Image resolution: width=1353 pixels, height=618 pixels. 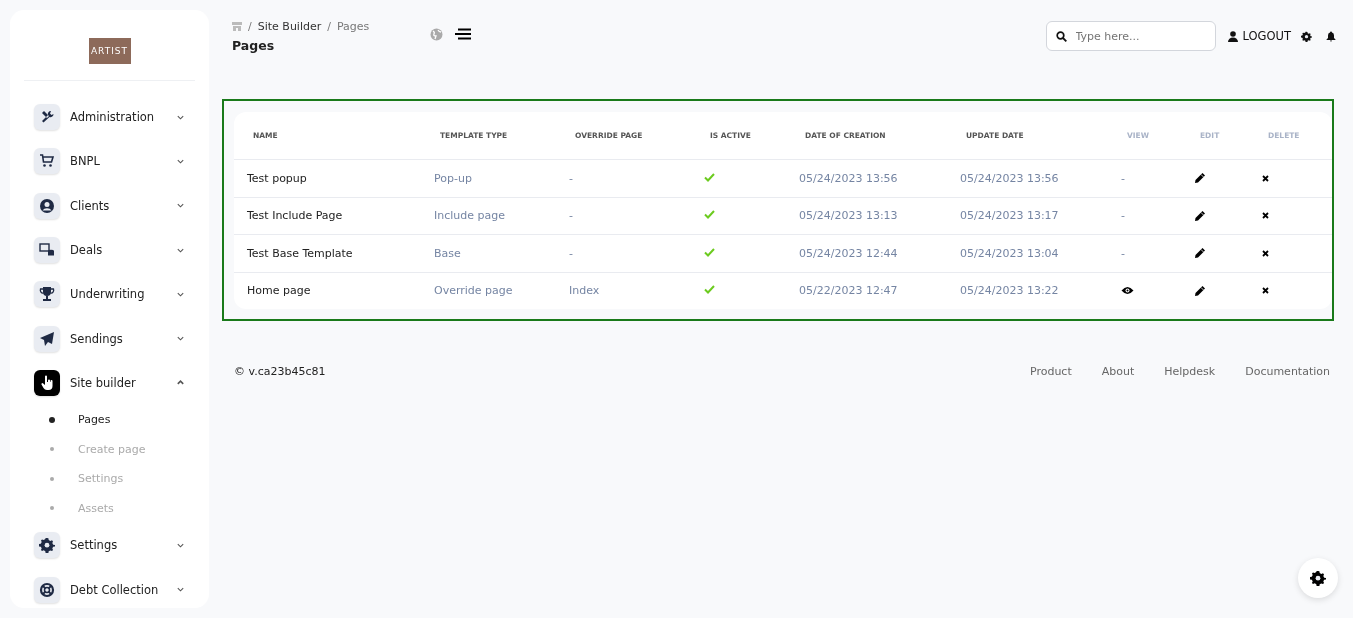 What do you see at coordinates (109, 420) in the screenshot?
I see `submenu-item: Pages` at bounding box center [109, 420].